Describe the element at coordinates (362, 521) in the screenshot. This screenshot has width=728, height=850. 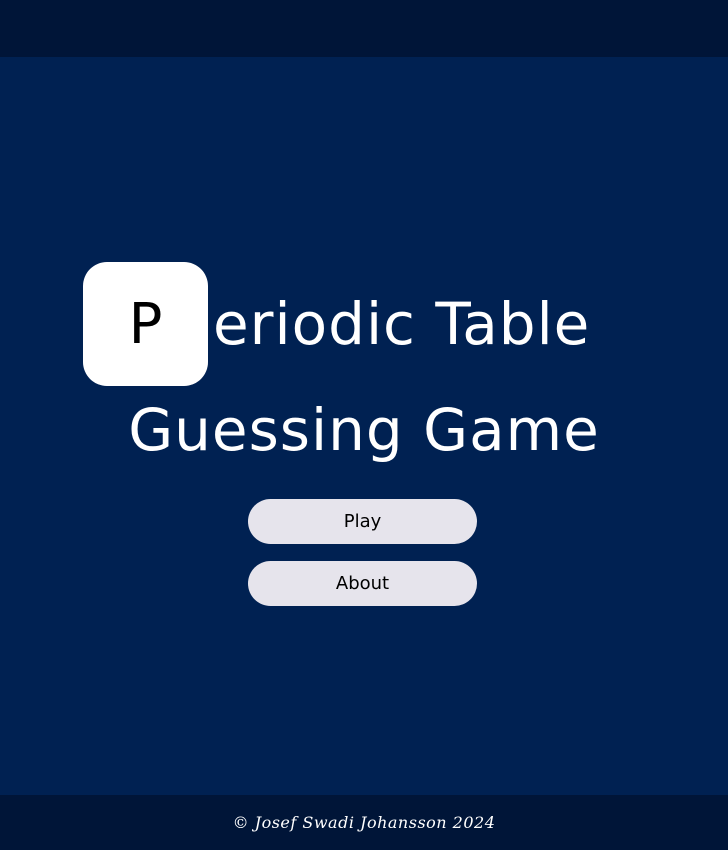
I see `play-button: Play` at that location.